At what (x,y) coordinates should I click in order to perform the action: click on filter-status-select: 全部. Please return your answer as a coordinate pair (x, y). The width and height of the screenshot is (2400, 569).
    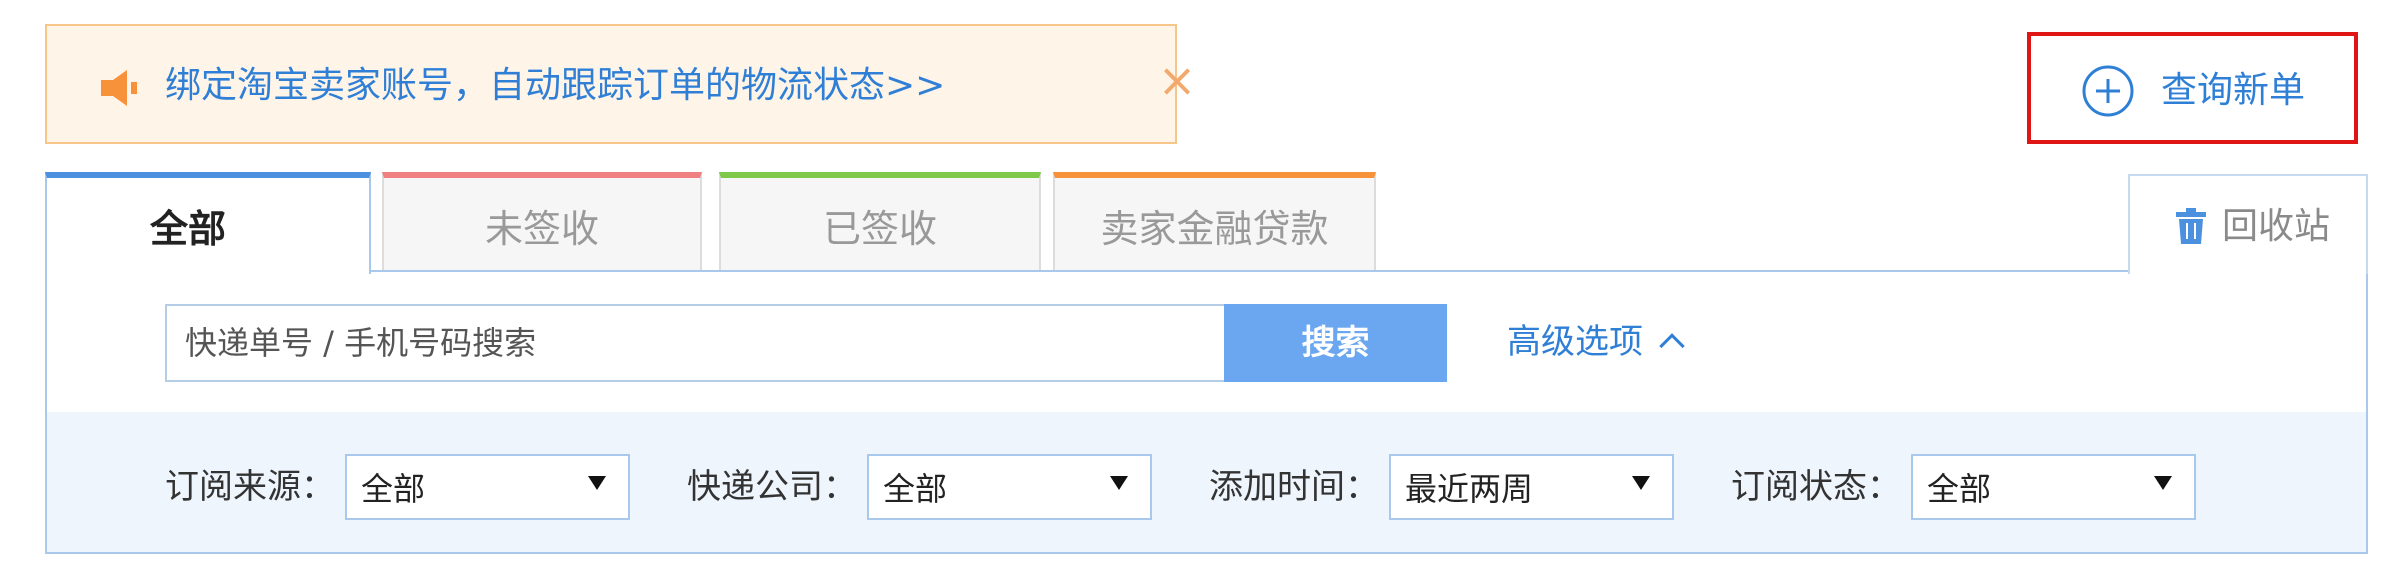
    Looking at the image, I should click on (2053, 487).